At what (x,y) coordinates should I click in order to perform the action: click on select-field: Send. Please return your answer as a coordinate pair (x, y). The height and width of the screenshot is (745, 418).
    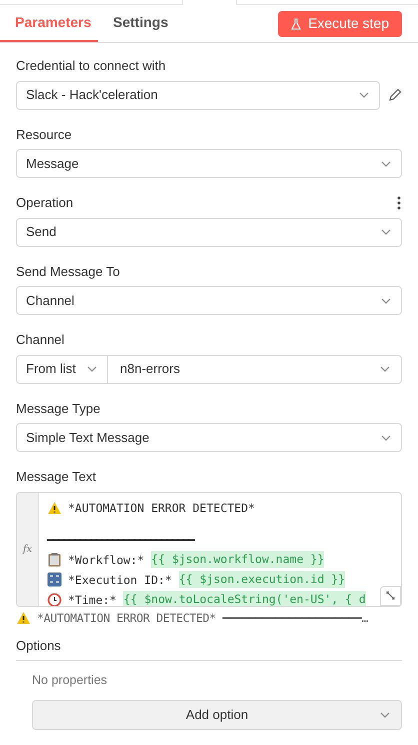
    Looking at the image, I should click on (209, 232).